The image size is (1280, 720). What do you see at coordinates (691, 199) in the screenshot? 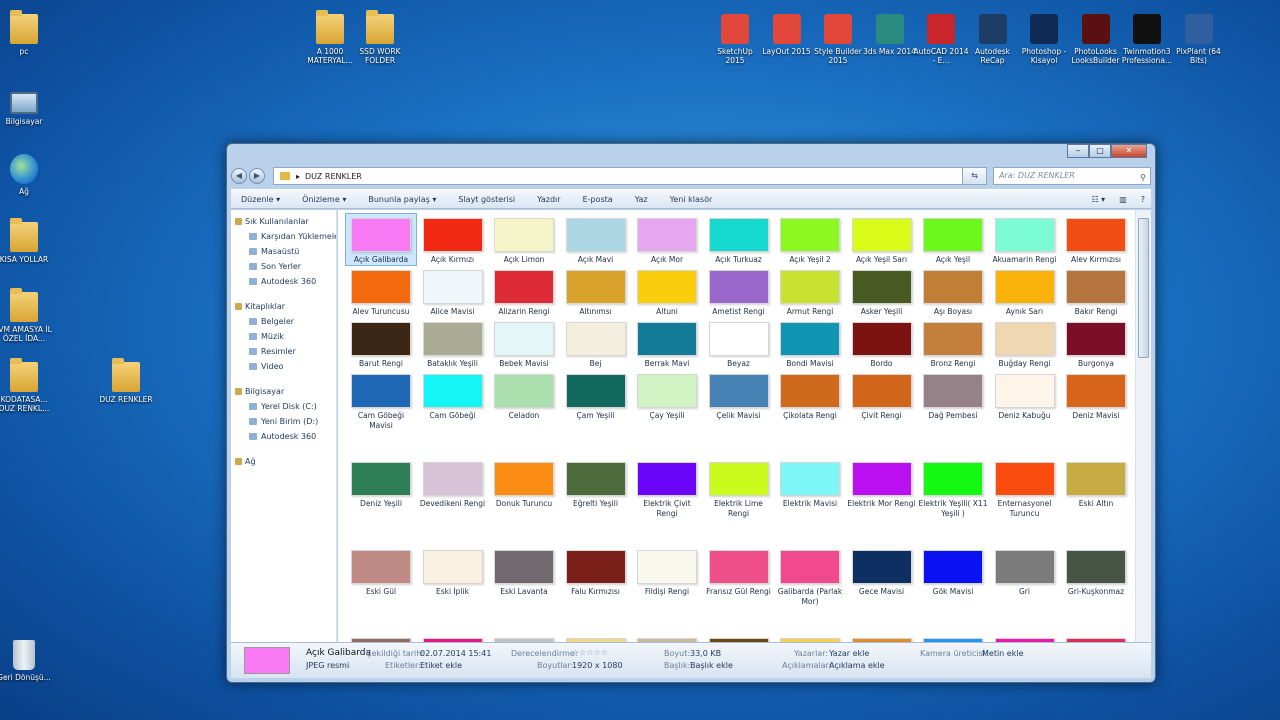
I see `new-folder-button: Yeni klasör` at bounding box center [691, 199].